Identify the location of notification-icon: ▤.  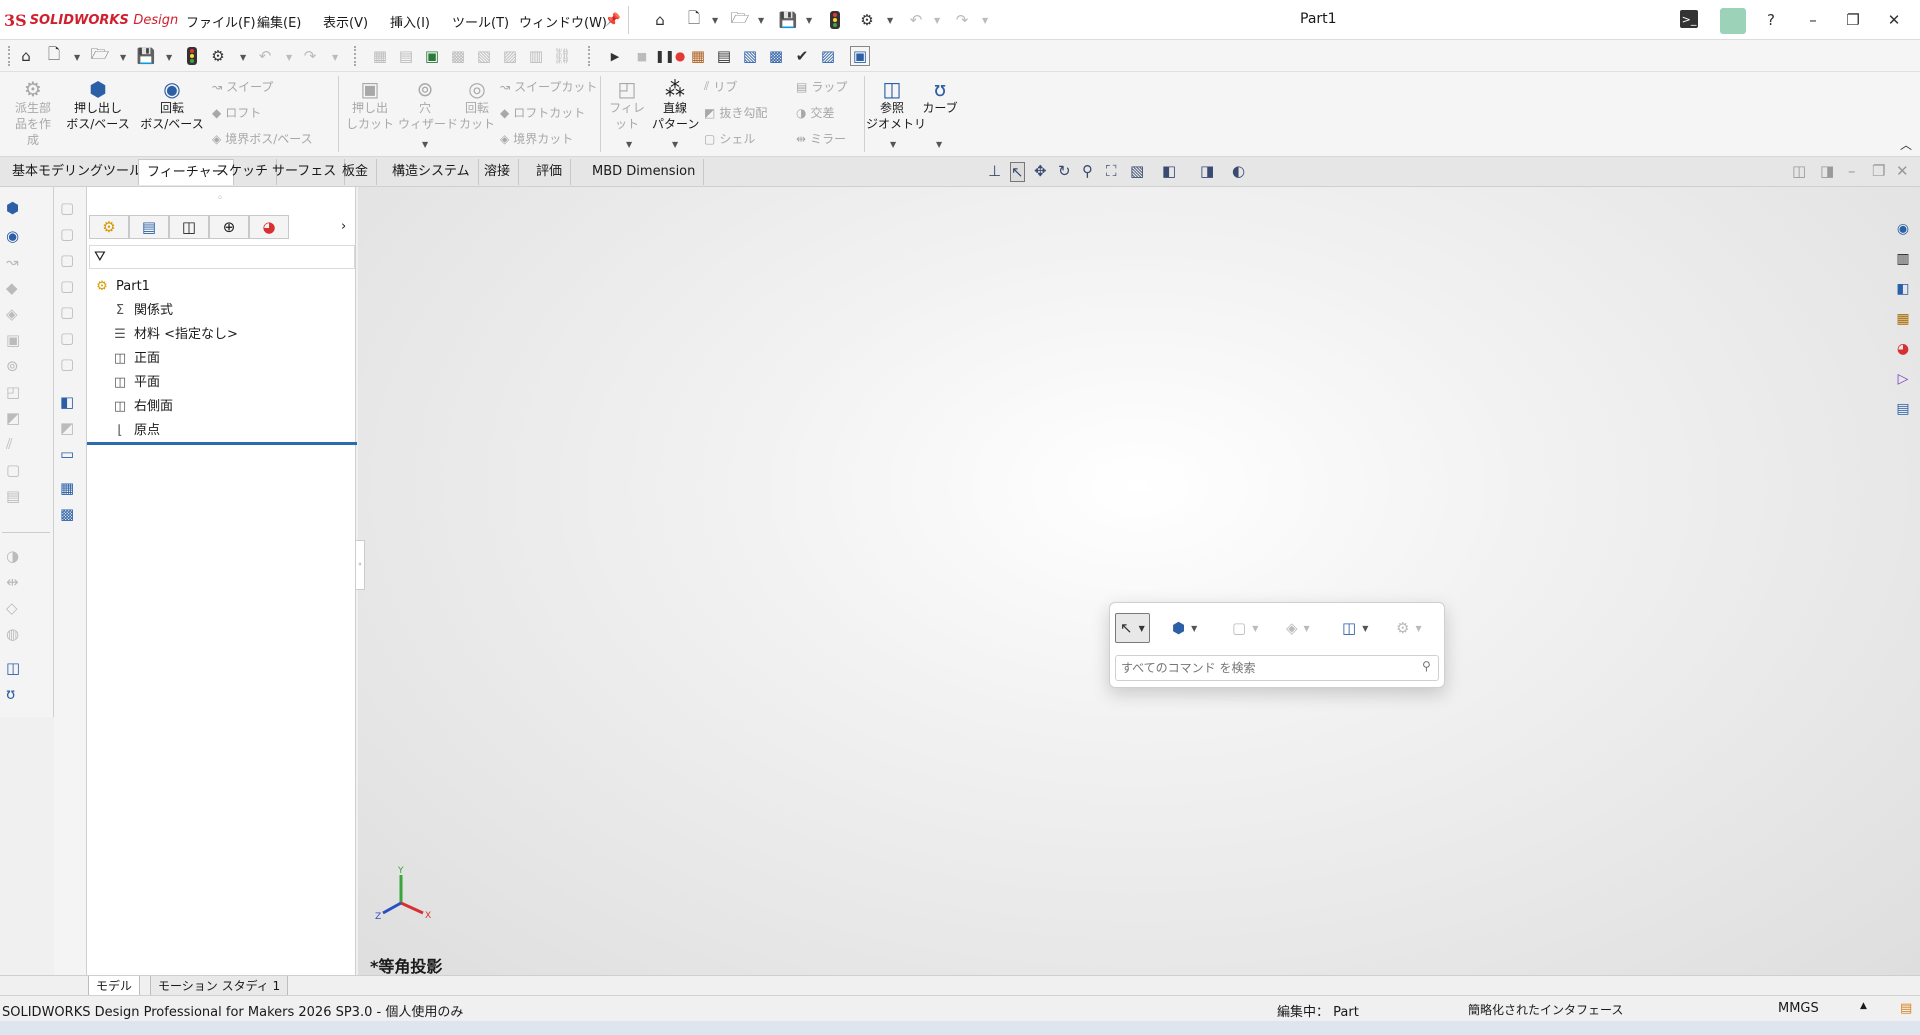
(1906, 1008).